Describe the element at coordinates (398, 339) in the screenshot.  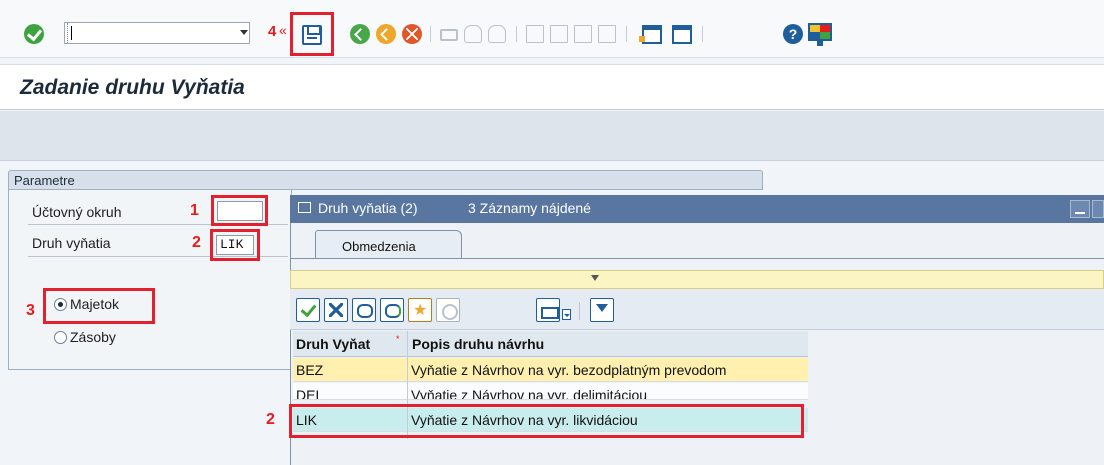
I see `sort-indicator-icon: *` at that location.